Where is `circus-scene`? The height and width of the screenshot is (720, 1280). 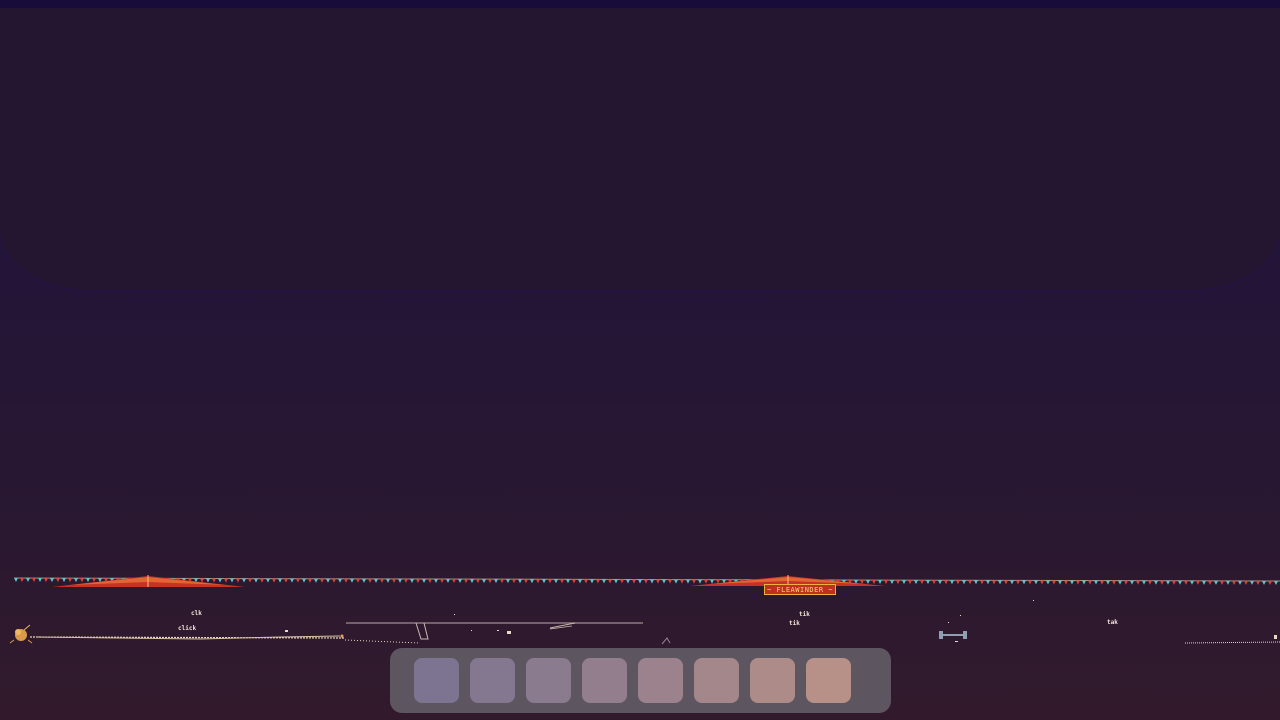 circus-scene is located at coordinates (640, 607).